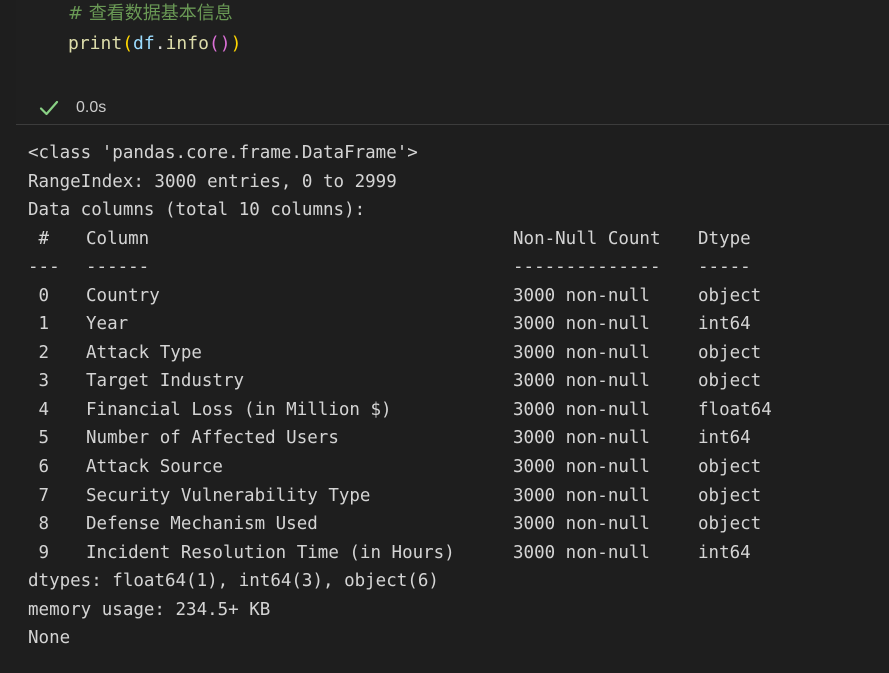 Image resolution: width=889 pixels, height=673 pixels. What do you see at coordinates (197, 210) in the screenshot?
I see `output-header-line: Data columns (total 10 columns):` at bounding box center [197, 210].